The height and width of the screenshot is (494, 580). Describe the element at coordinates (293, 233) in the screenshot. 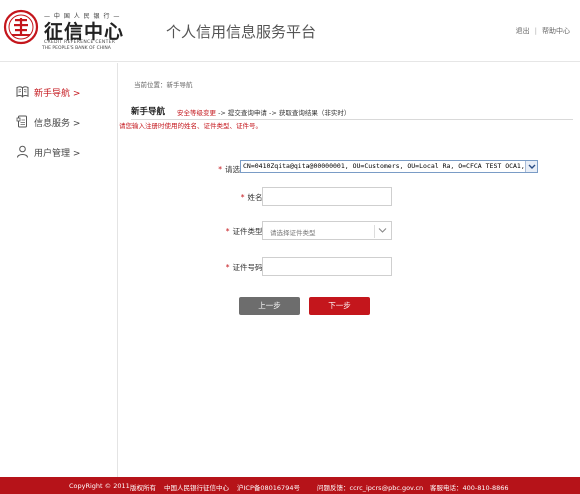

I see `id-type-placeholder: 请选择证件类型` at that location.